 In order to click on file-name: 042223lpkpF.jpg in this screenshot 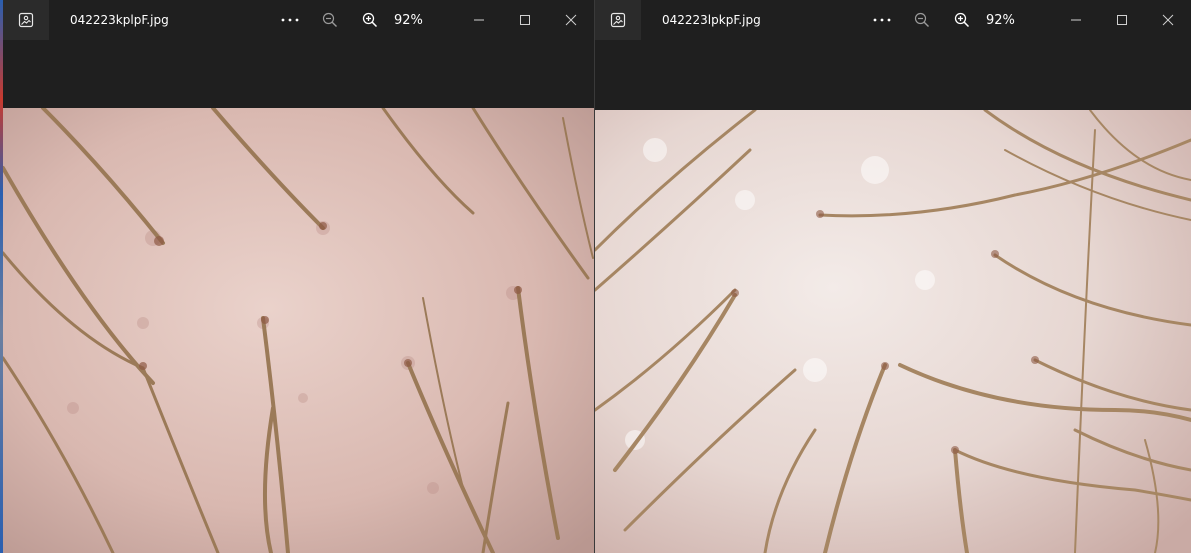, I will do `click(711, 20)`.